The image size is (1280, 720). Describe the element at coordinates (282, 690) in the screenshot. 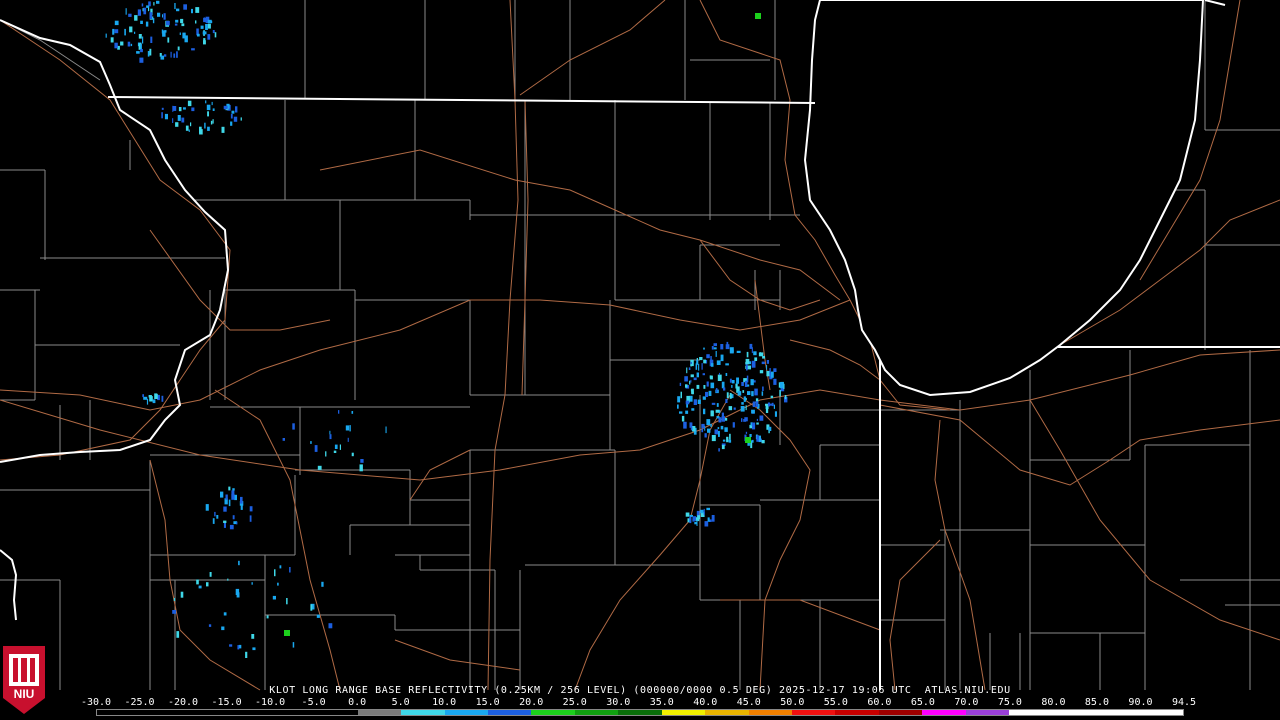

I see `radar-site: KLOT` at that location.